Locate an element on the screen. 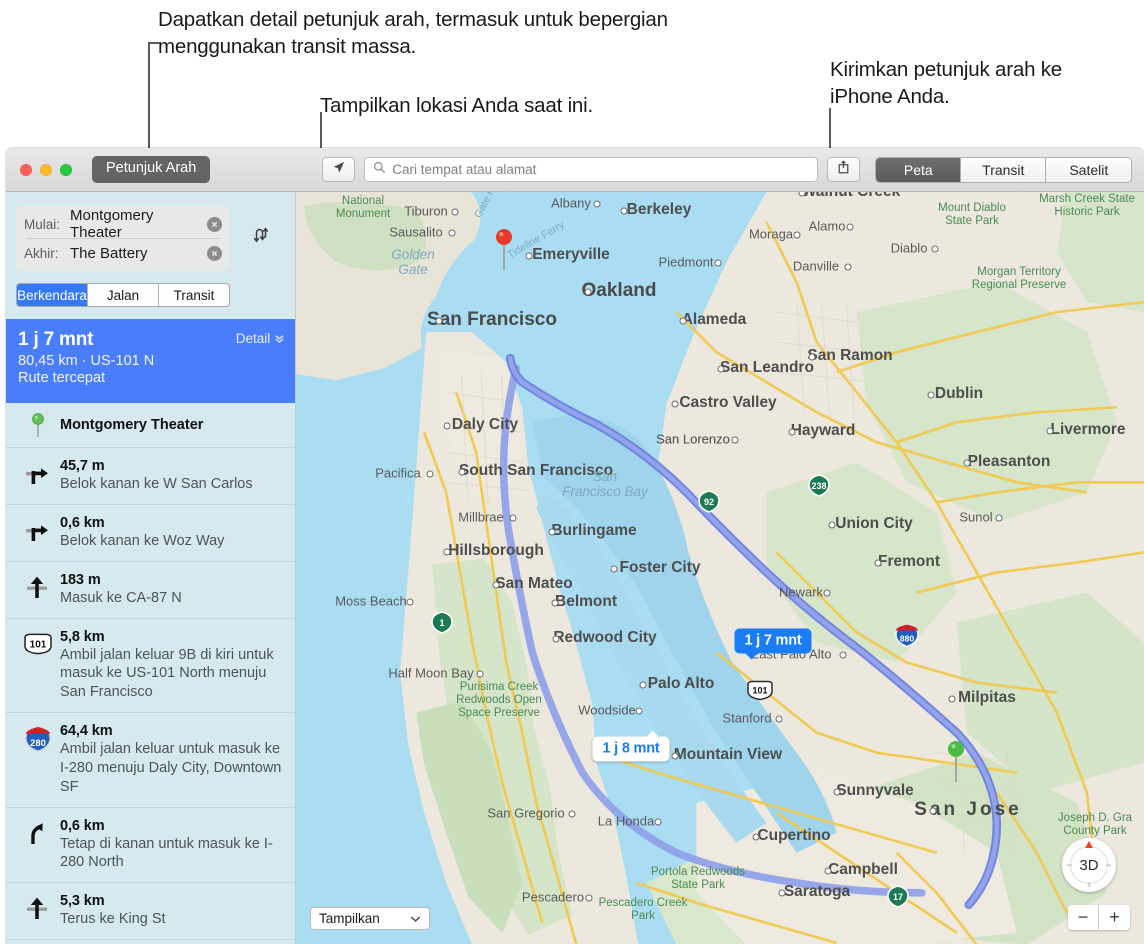 This screenshot has height=944, width=1144. step-distance: 183 m is located at coordinates (80, 579).